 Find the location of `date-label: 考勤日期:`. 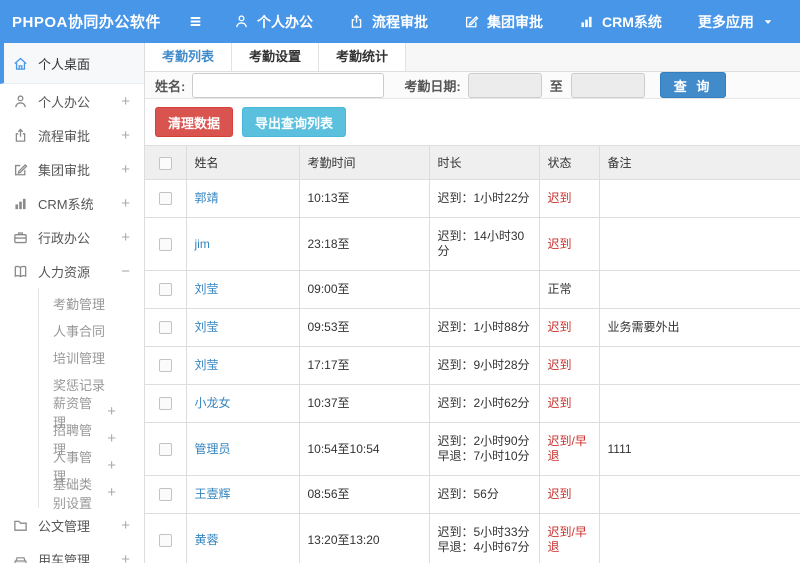

date-label: 考勤日期: is located at coordinates (432, 86).